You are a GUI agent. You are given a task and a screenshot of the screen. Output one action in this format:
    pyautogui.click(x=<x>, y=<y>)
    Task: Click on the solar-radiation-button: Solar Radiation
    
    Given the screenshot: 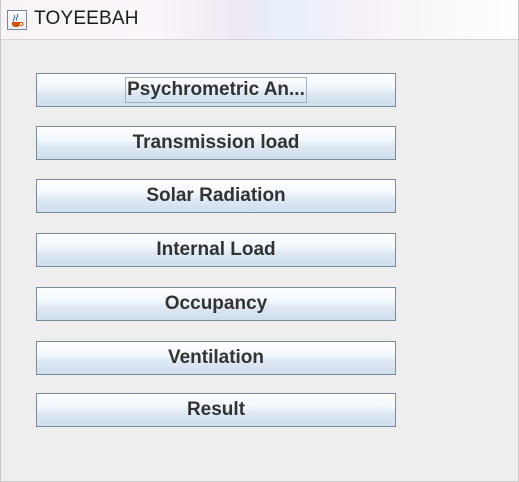 What is the action you would take?
    pyautogui.click(x=216, y=196)
    